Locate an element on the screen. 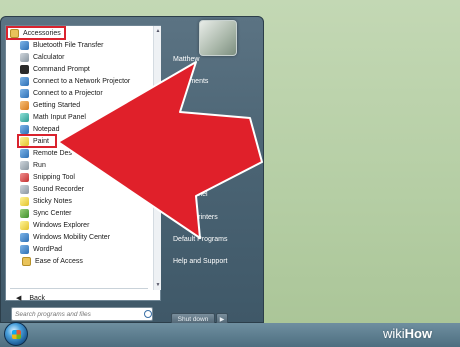 The width and height of the screenshot is (460, 347). watermark-part2: How is located at coordinates (418, 333).